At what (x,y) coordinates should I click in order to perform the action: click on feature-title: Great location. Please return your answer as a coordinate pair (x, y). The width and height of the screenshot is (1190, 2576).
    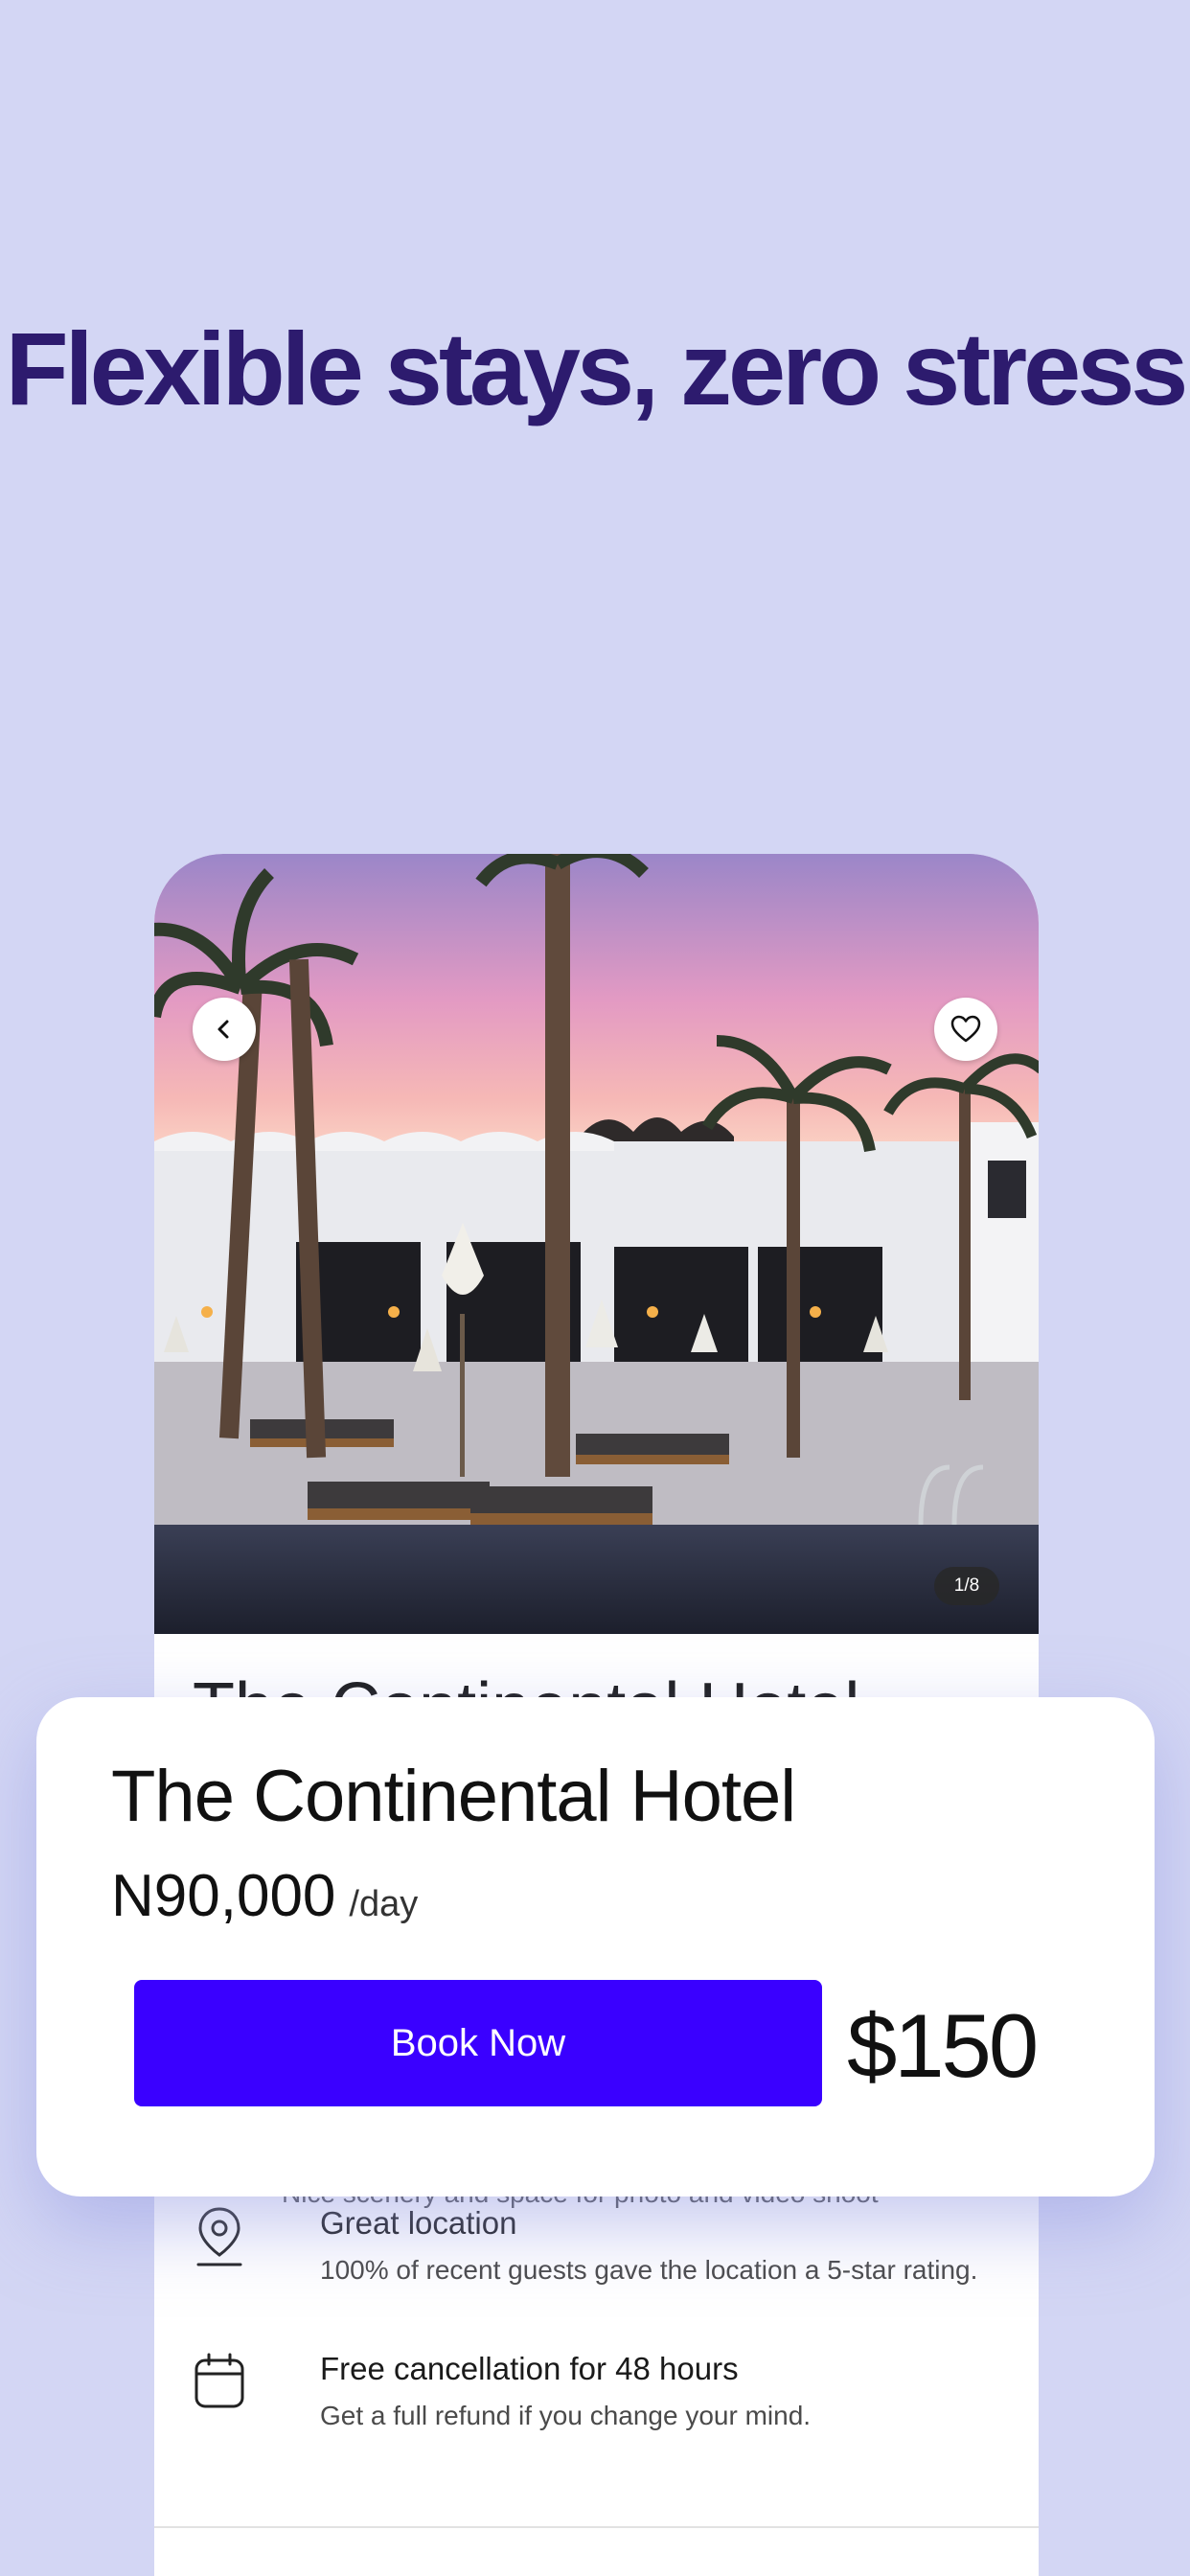
    Looking at the image, I should click on (419, 2223).